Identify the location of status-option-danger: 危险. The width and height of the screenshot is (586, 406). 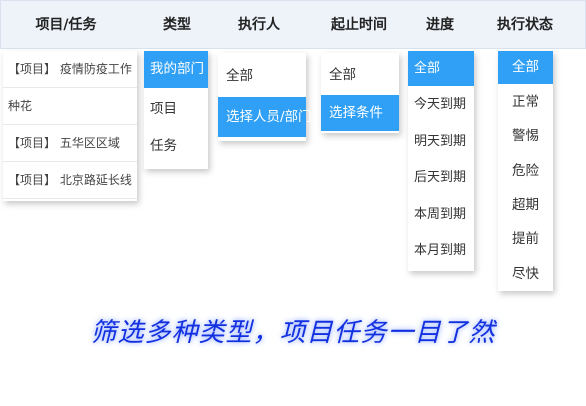
(525, 171).